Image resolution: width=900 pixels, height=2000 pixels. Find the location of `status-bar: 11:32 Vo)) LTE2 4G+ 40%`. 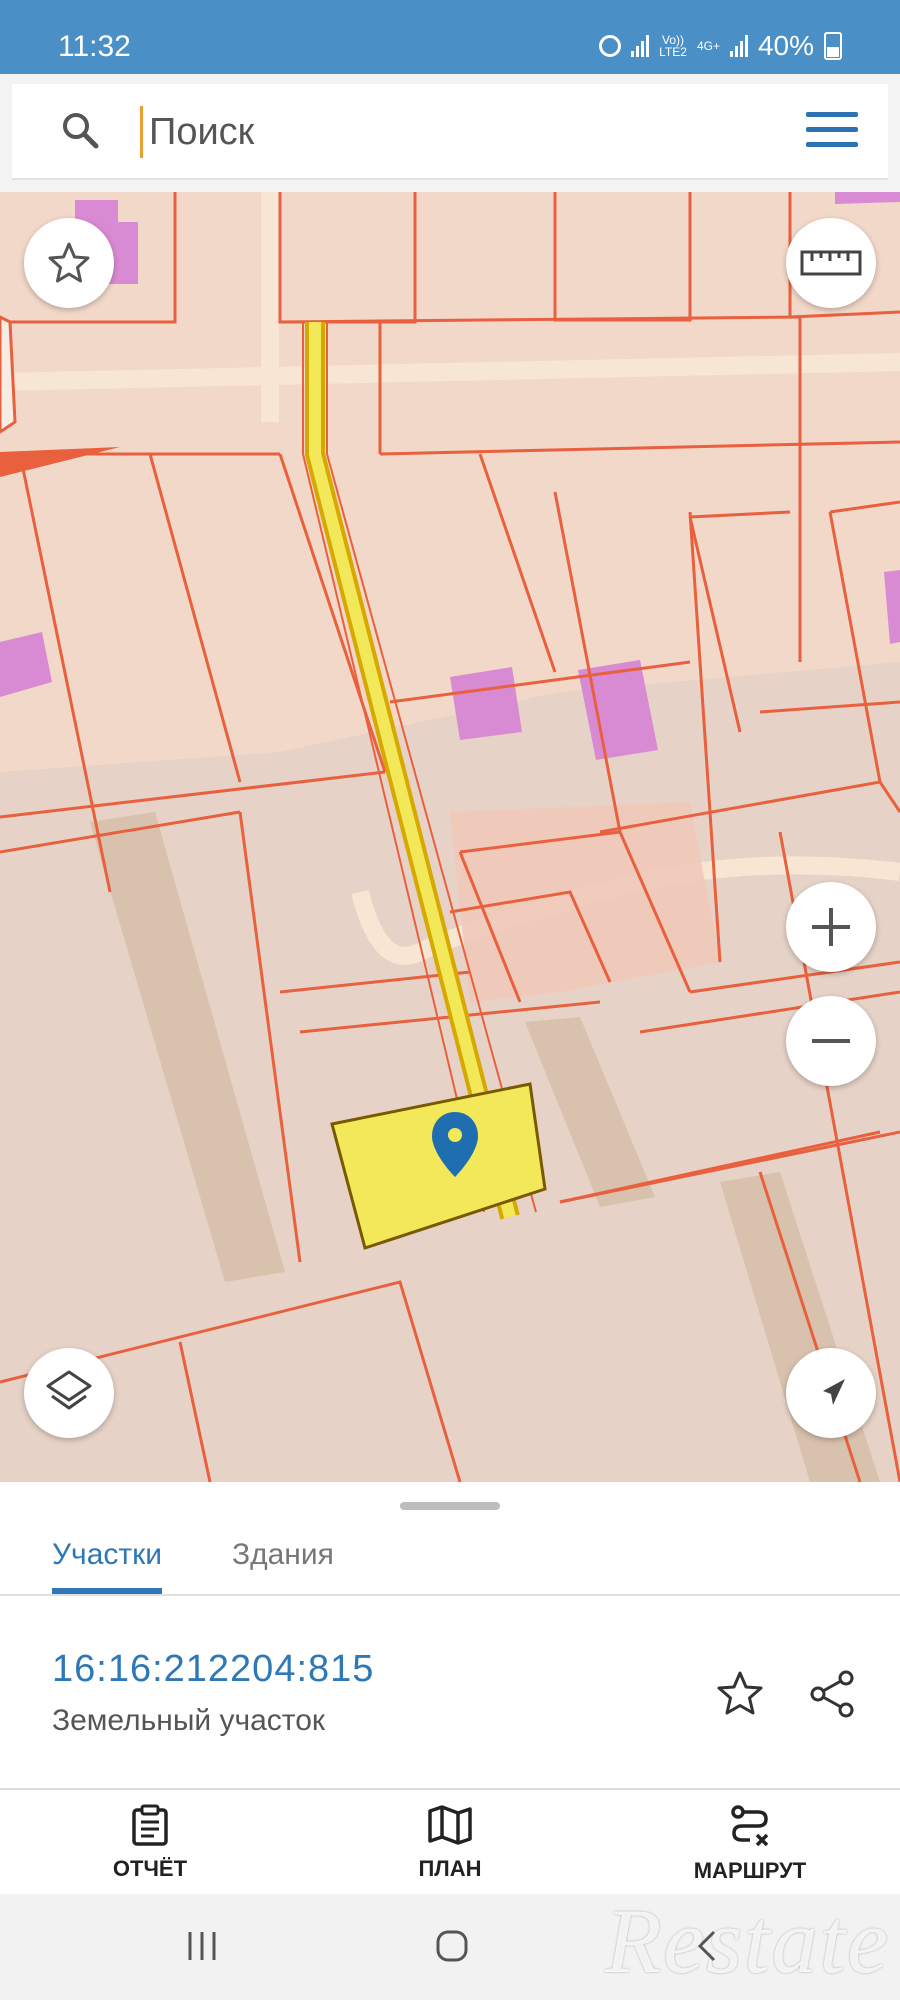

status-bar: 11:32 Vo)) LTE2 4G+ 40% is located at coordinates (450, 37).